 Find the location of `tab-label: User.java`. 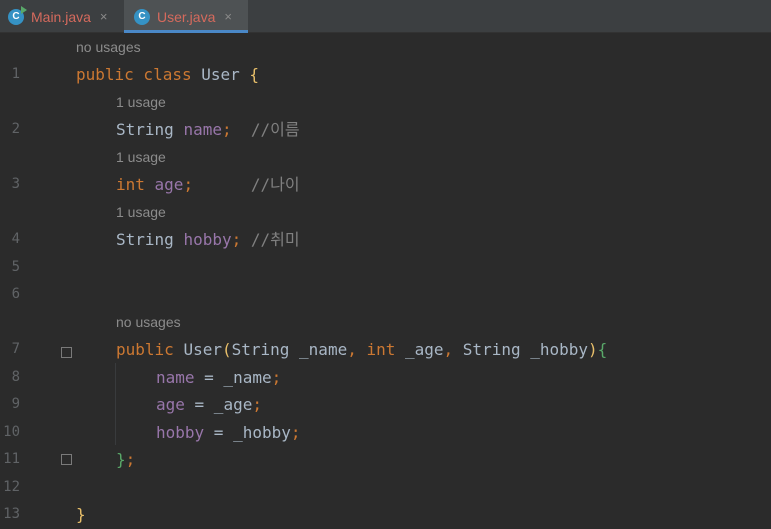

tab-label: User.java is located at coordinates (186, 16).